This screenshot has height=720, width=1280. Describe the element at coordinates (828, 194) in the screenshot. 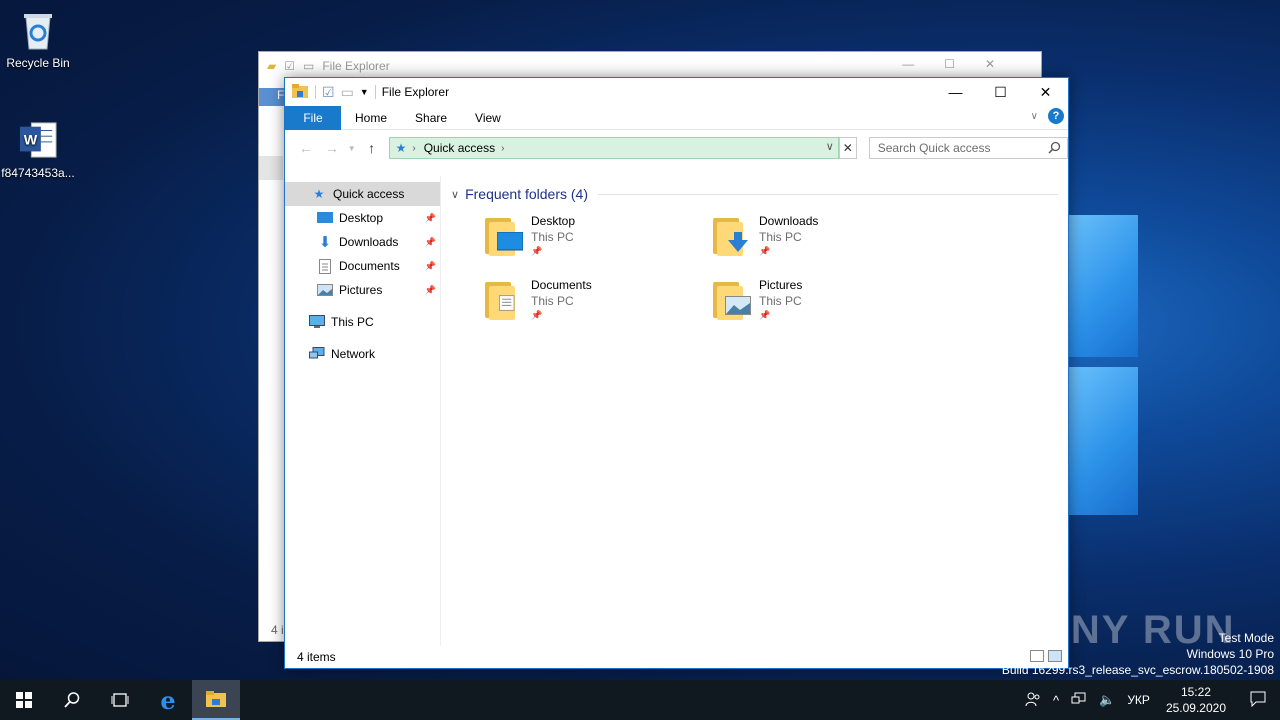

I see `divider` at that location.